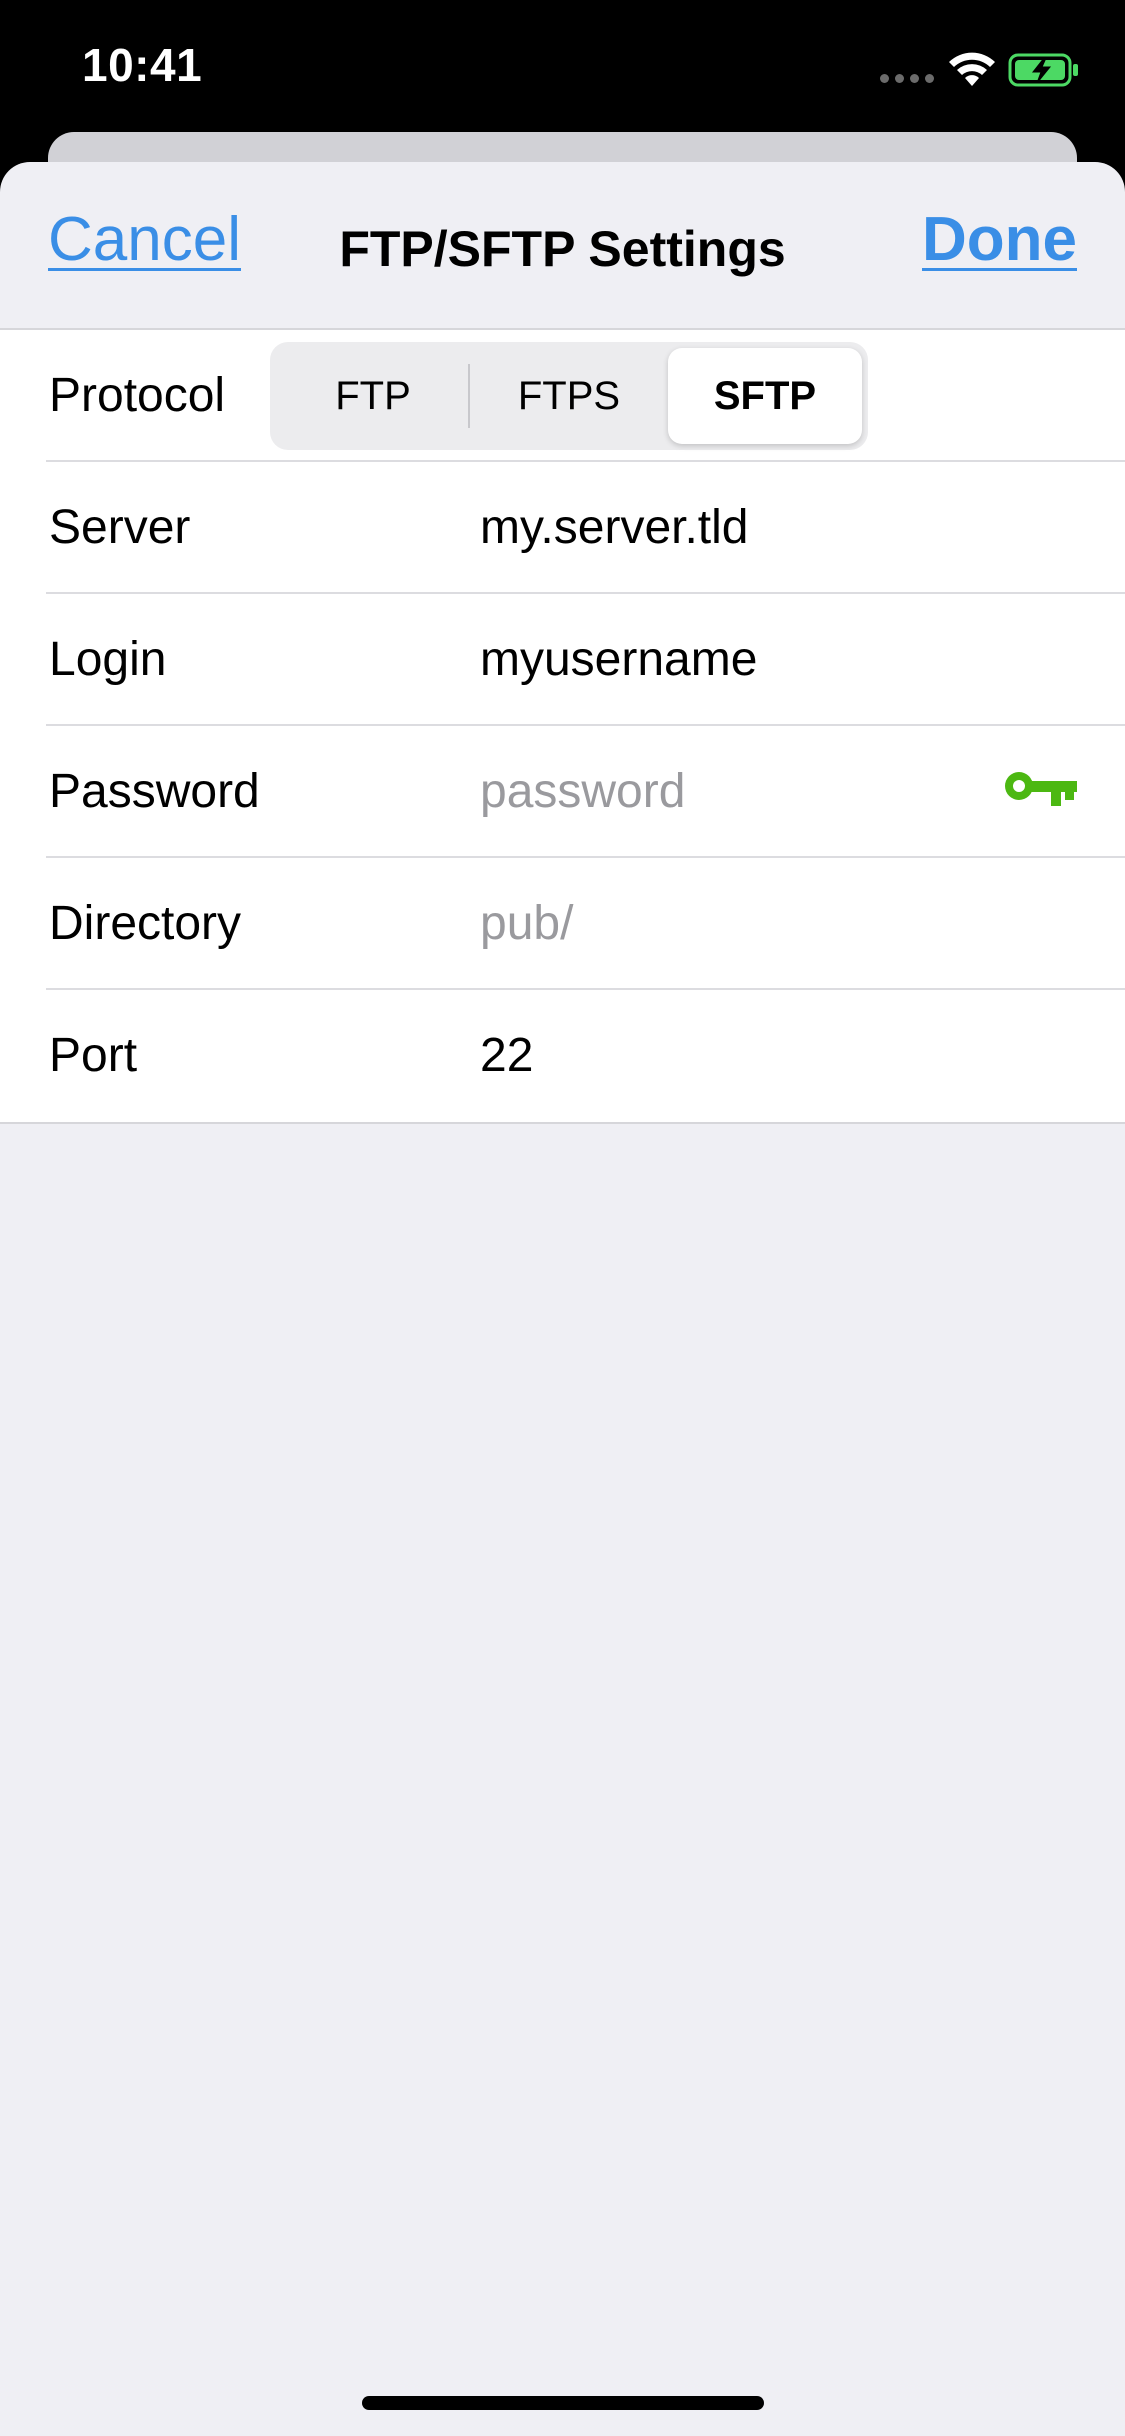 The width and height of the screenshot is (1125, 2436). What do you see at coordinates (999, 239) in the screenshot?
I see `done-button: Done` at bounding box center [999, 239].